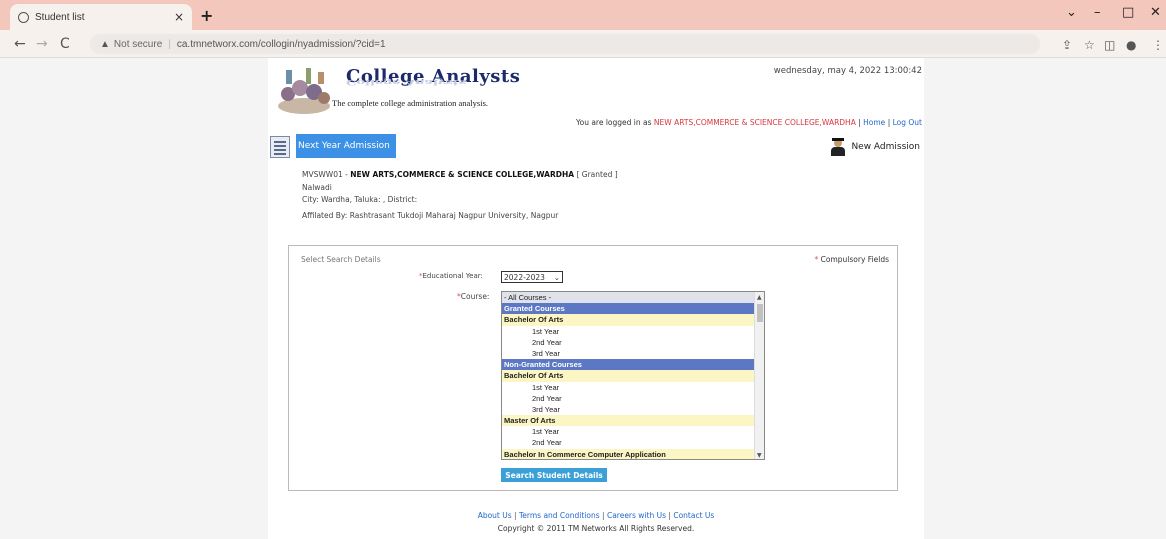 This screenshot has height=539, width=1166. I want to click on forward-icon: →, so click(42, 44).